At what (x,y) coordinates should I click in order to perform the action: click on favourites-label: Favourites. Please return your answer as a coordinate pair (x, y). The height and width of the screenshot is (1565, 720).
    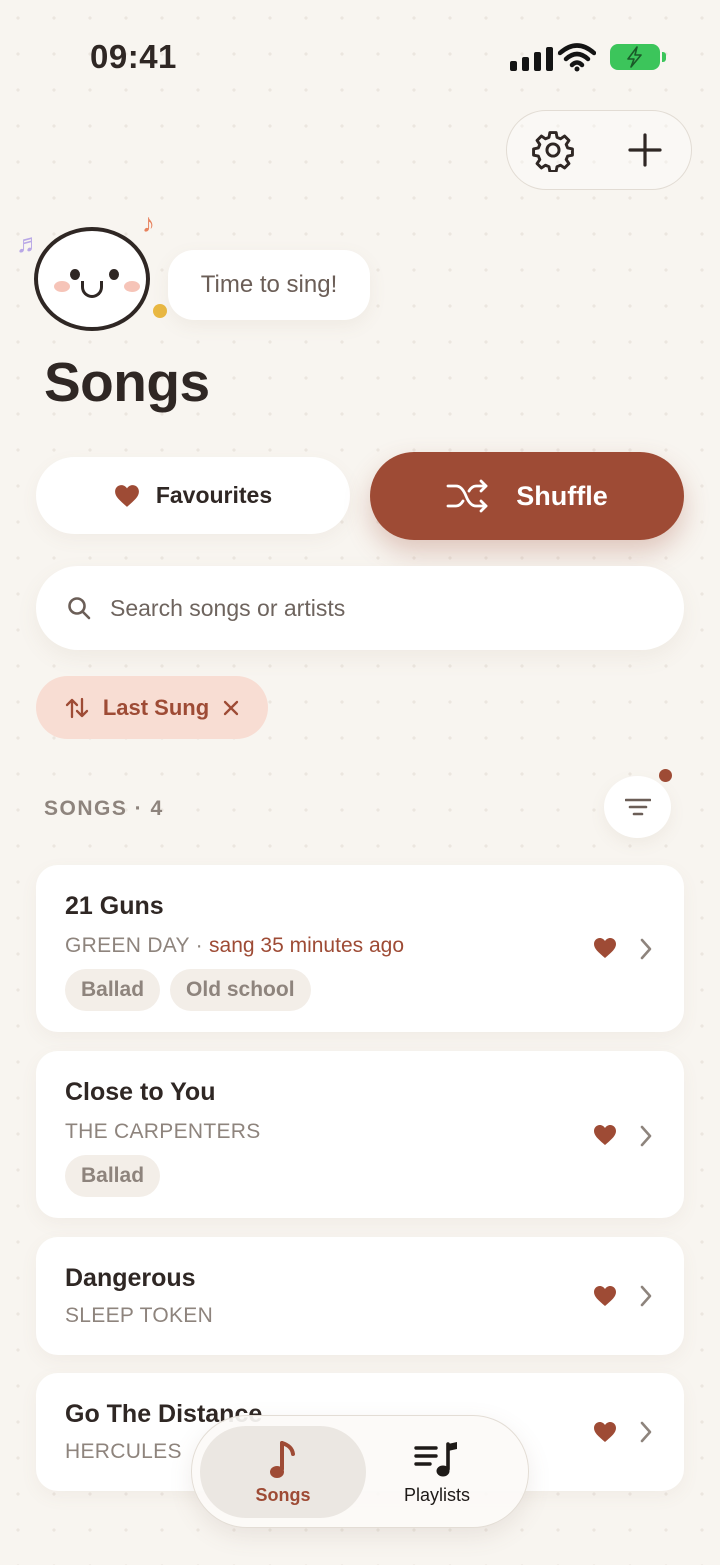
    Looking at the image, I should click on (214, 495).